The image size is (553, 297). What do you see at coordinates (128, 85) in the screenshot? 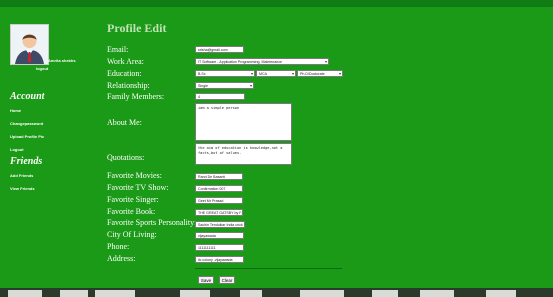
I see `relationship-label: Relationship:` at bounding box center [128, 85].